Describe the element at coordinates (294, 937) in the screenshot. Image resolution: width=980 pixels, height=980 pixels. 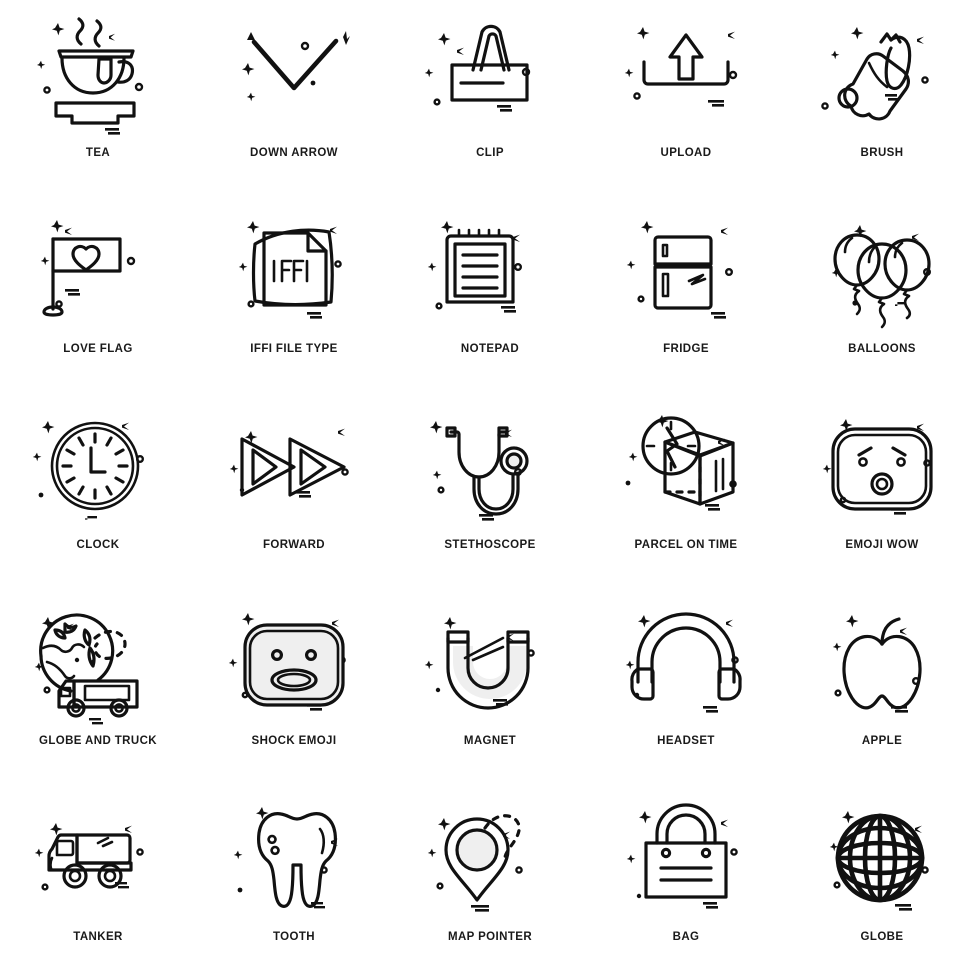
I see `icon-label: TOOTH` at that location.